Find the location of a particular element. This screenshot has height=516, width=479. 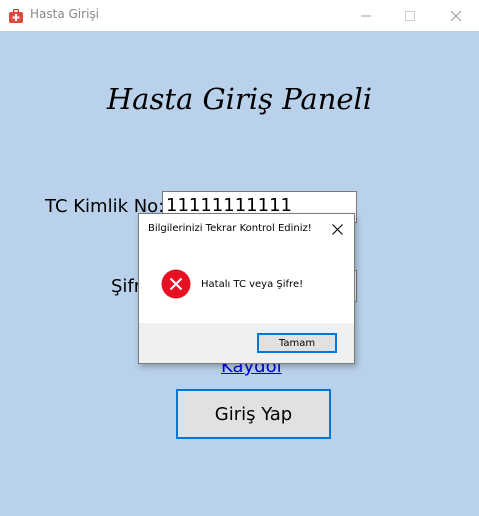

dialog-close-button is located at coordinates (337, 229).